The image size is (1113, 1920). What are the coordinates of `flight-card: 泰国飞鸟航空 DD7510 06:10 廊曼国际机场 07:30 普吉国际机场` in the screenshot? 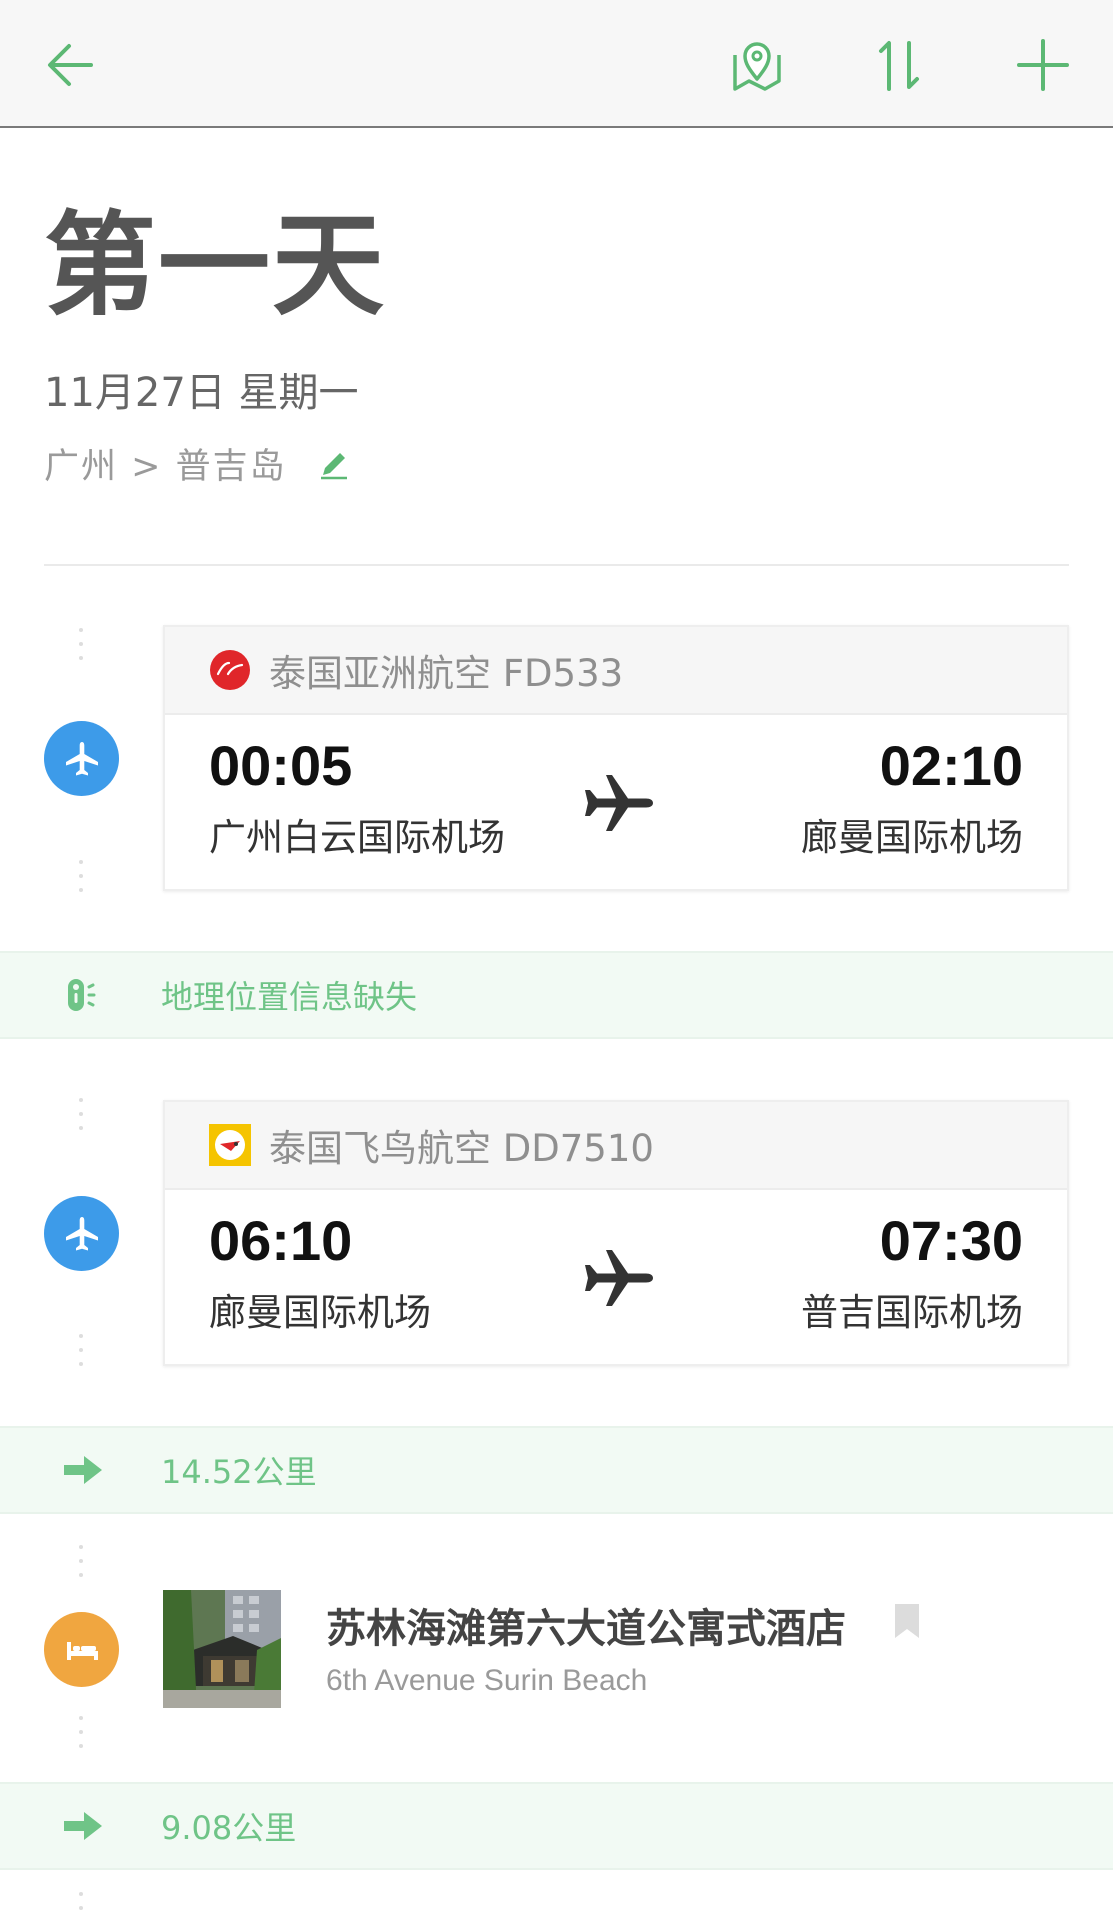 It's located at (616, 1233).